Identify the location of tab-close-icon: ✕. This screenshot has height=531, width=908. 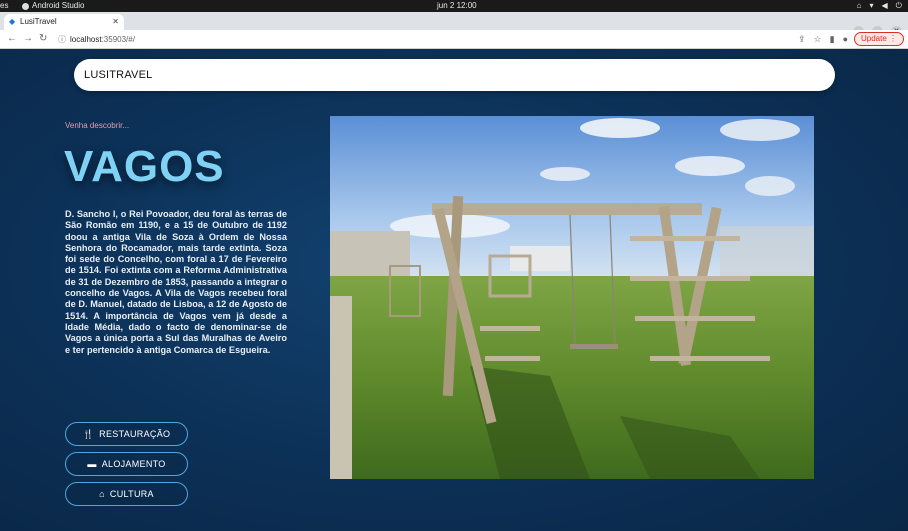
(115, 22).